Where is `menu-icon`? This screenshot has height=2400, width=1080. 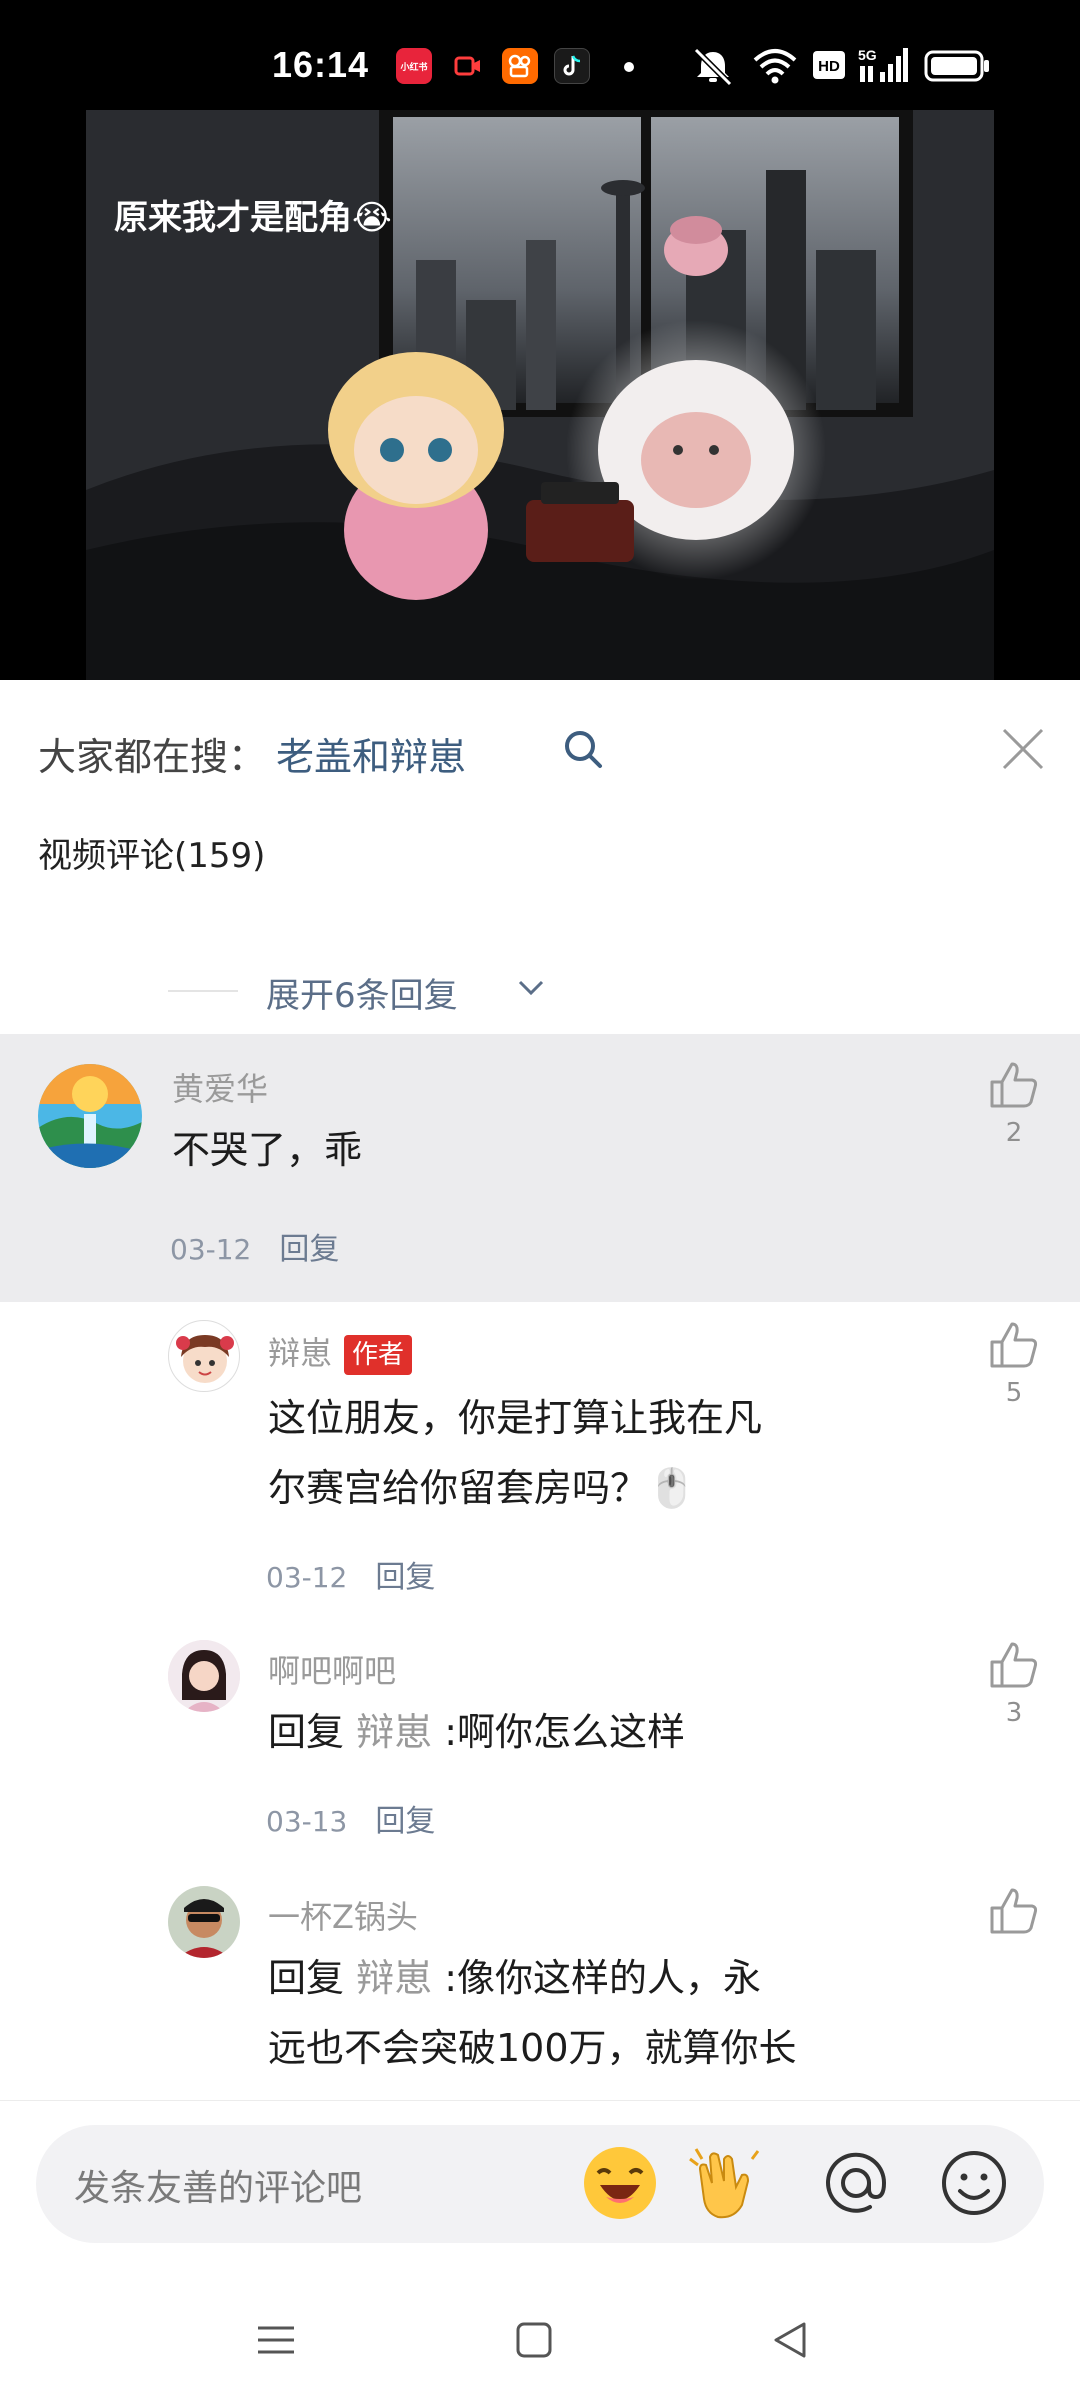 menu-icon is located at coordinates (276, 2340).